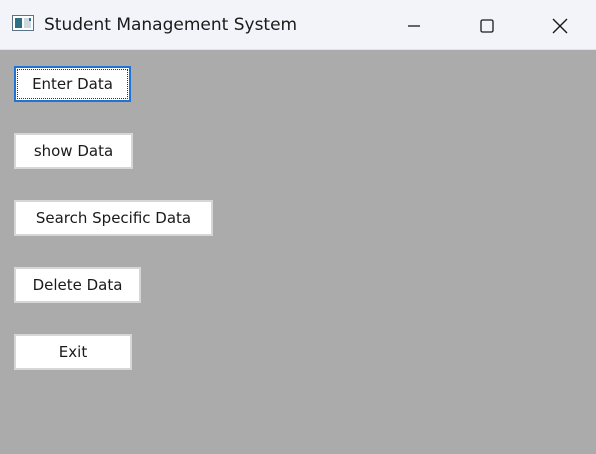 The height and width of the screenshot is (454, 596). I want to click on enter-data-button: Enter Data, so click(72, 84).